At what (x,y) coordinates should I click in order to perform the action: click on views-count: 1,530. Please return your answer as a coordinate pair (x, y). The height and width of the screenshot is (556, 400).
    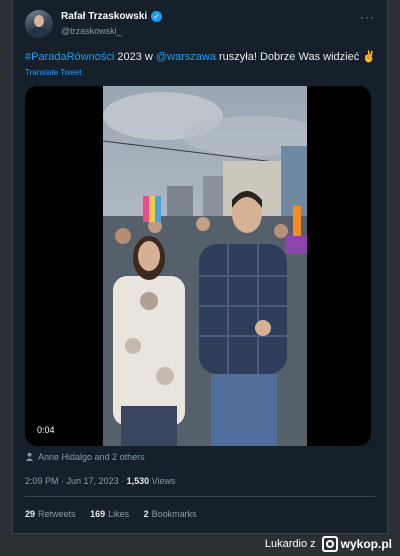
    Looking at the image, I should click on (138, 481).